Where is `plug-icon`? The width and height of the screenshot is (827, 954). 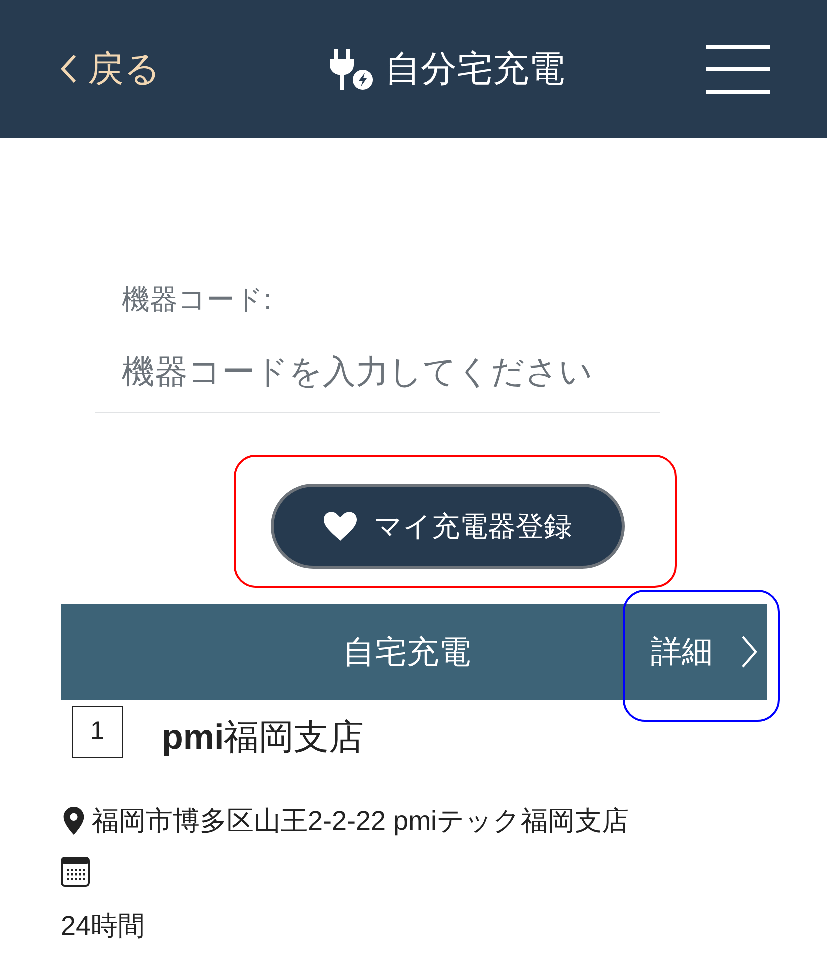
plug-icon is located at coordinates (351, 69).